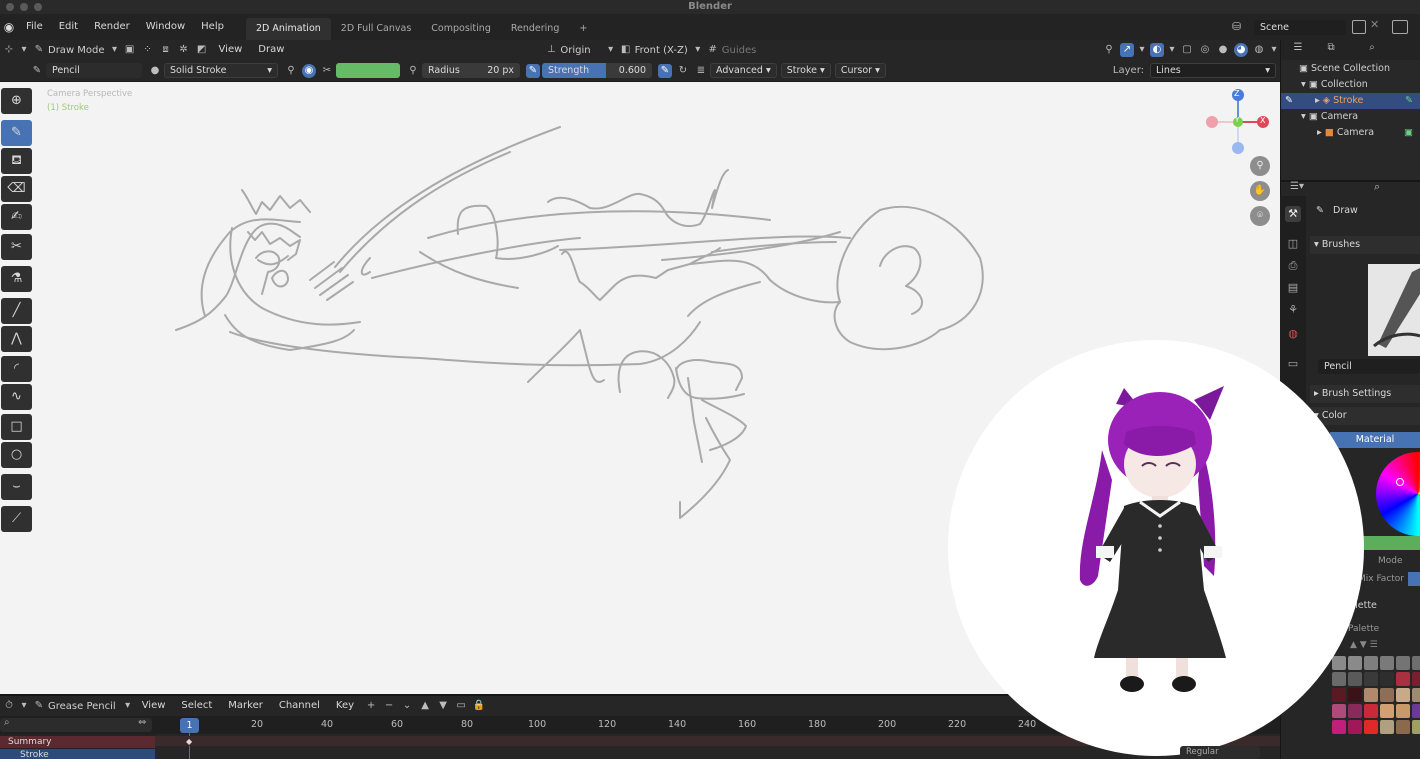 This screenshot has width=1420, height=759. Describe the element at coordinates (327, 71) in the screenshot. I see `vertex-color-icon: ✂` at that location.